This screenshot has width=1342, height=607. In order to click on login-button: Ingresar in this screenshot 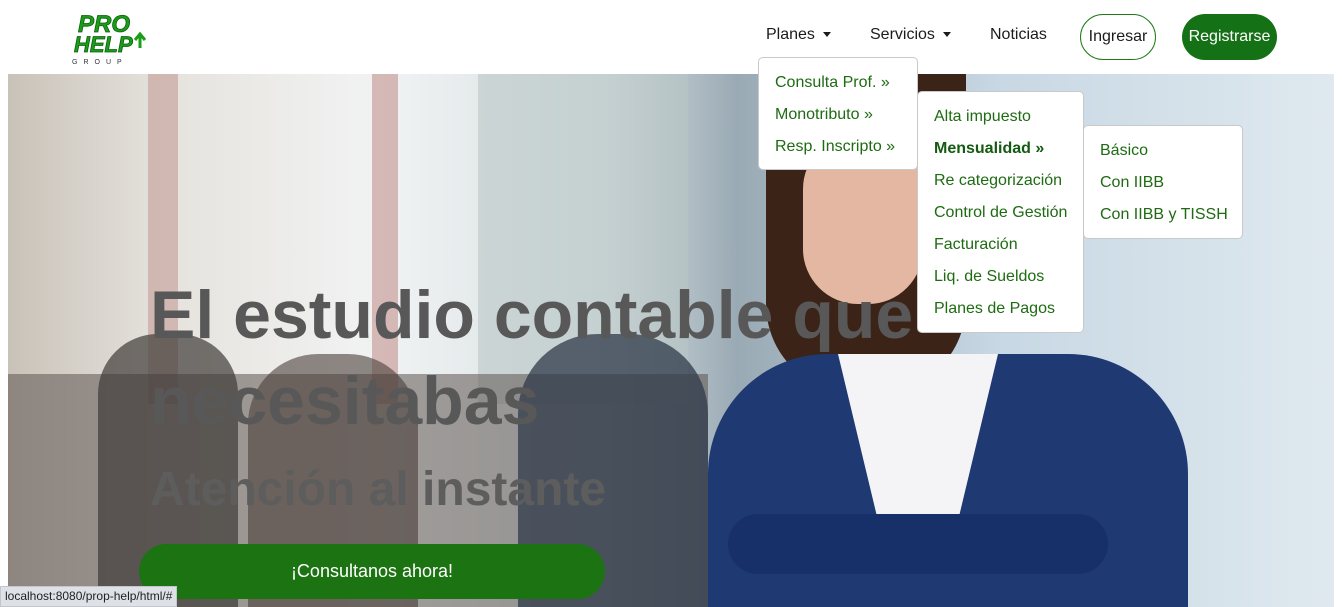, I will do `click(1118, 37)`.